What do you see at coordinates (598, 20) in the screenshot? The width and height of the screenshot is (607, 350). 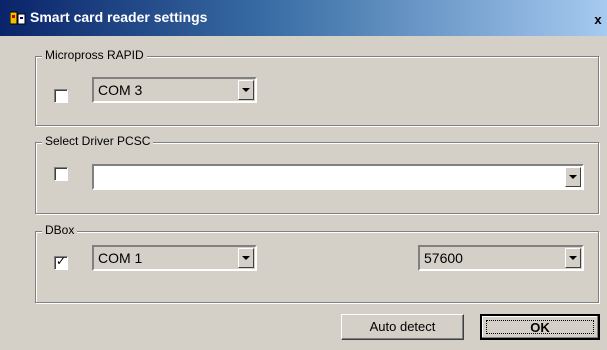 I see `close-icon: x` at bounding box center [598, 20].